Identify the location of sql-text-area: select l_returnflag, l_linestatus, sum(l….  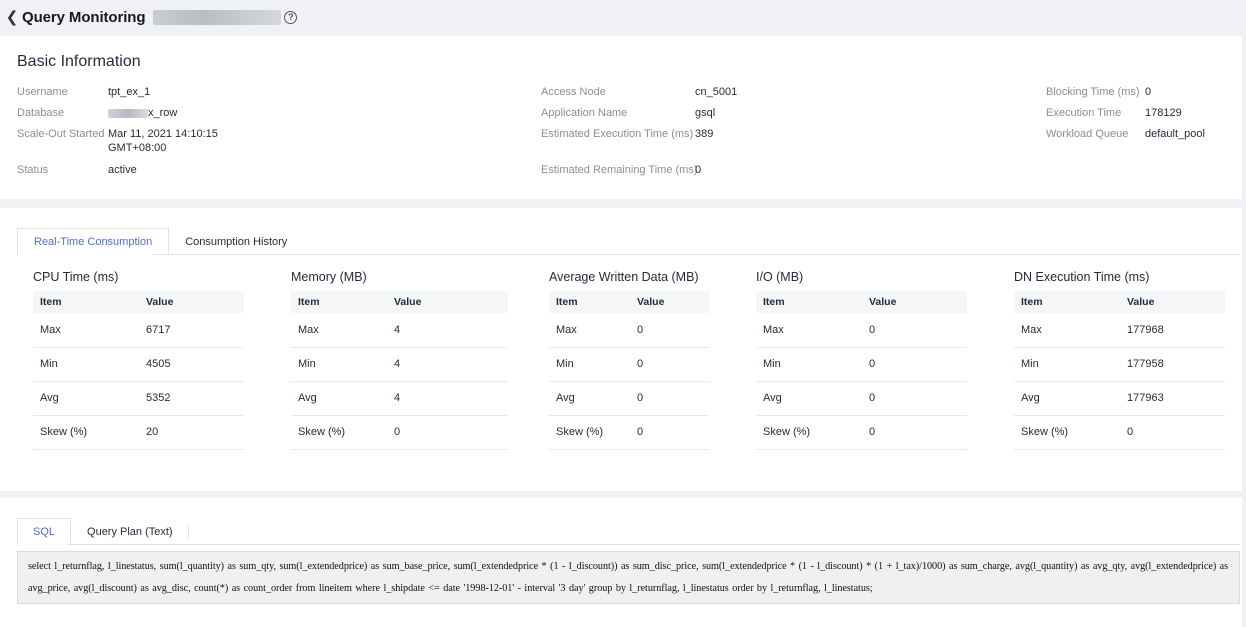
(628, 577).